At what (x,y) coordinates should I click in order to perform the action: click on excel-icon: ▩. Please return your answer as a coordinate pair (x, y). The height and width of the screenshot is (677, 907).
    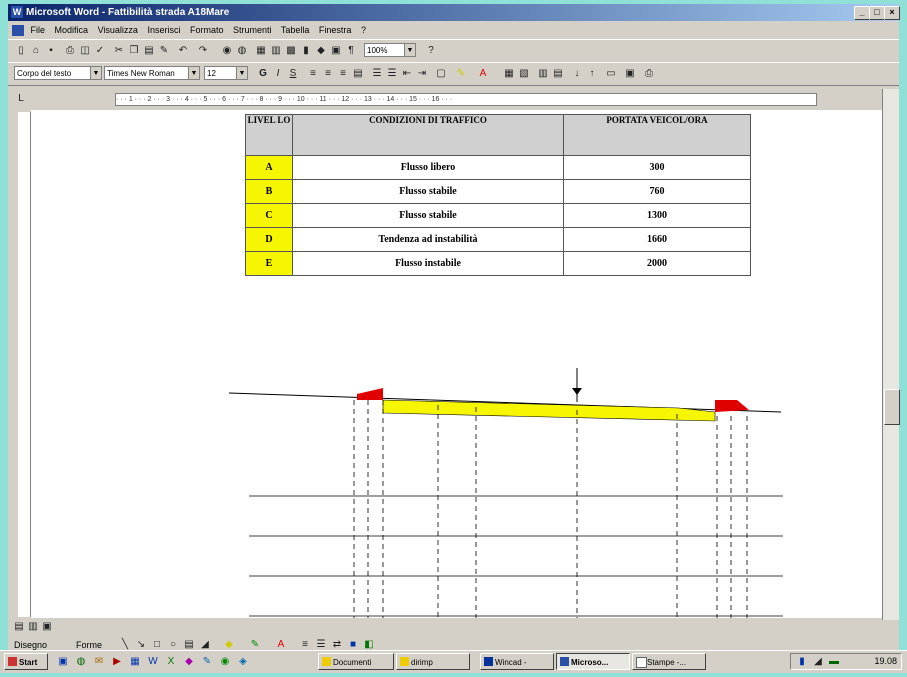
    Looking at the image, I should click on (291, 50).